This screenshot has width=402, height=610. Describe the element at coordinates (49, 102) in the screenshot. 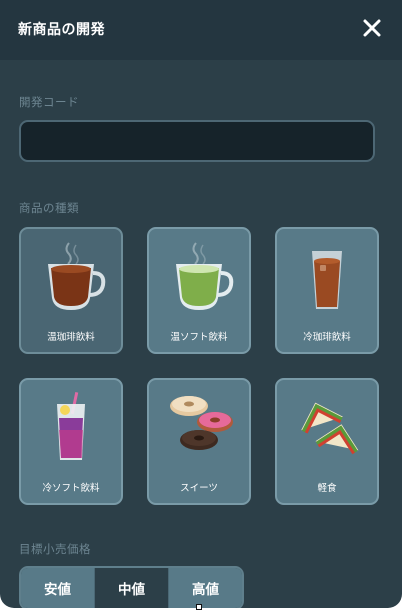

I see `dev-code-label: 開発コード` at that location.